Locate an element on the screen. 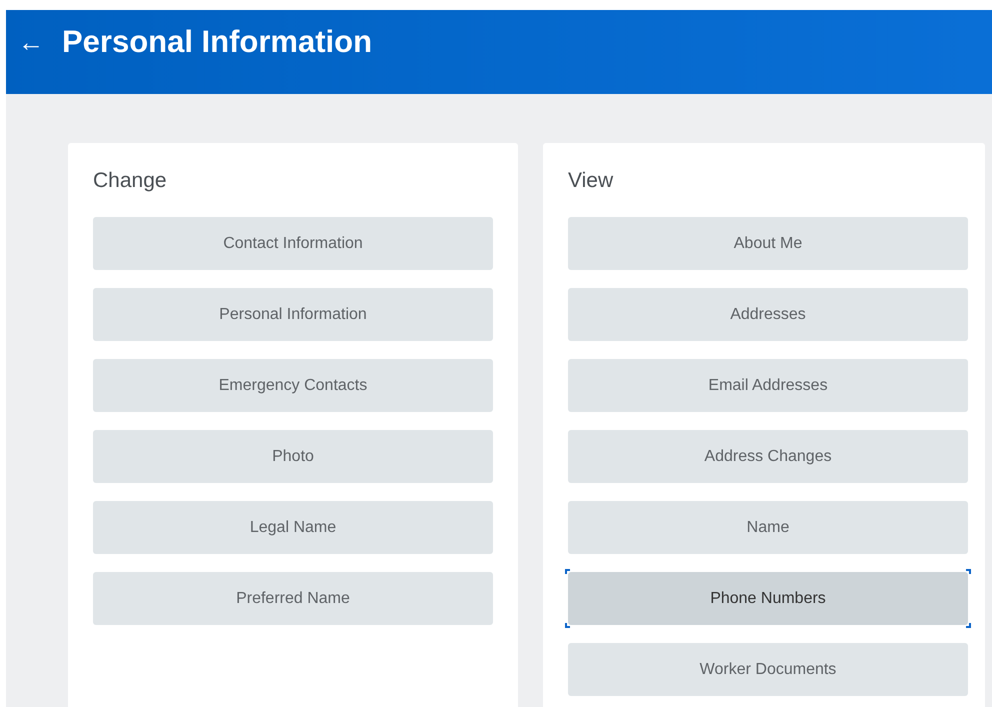 The height and width of the screenshot is (707, 992). option-button: About Me is located at coordinates (768, 243).